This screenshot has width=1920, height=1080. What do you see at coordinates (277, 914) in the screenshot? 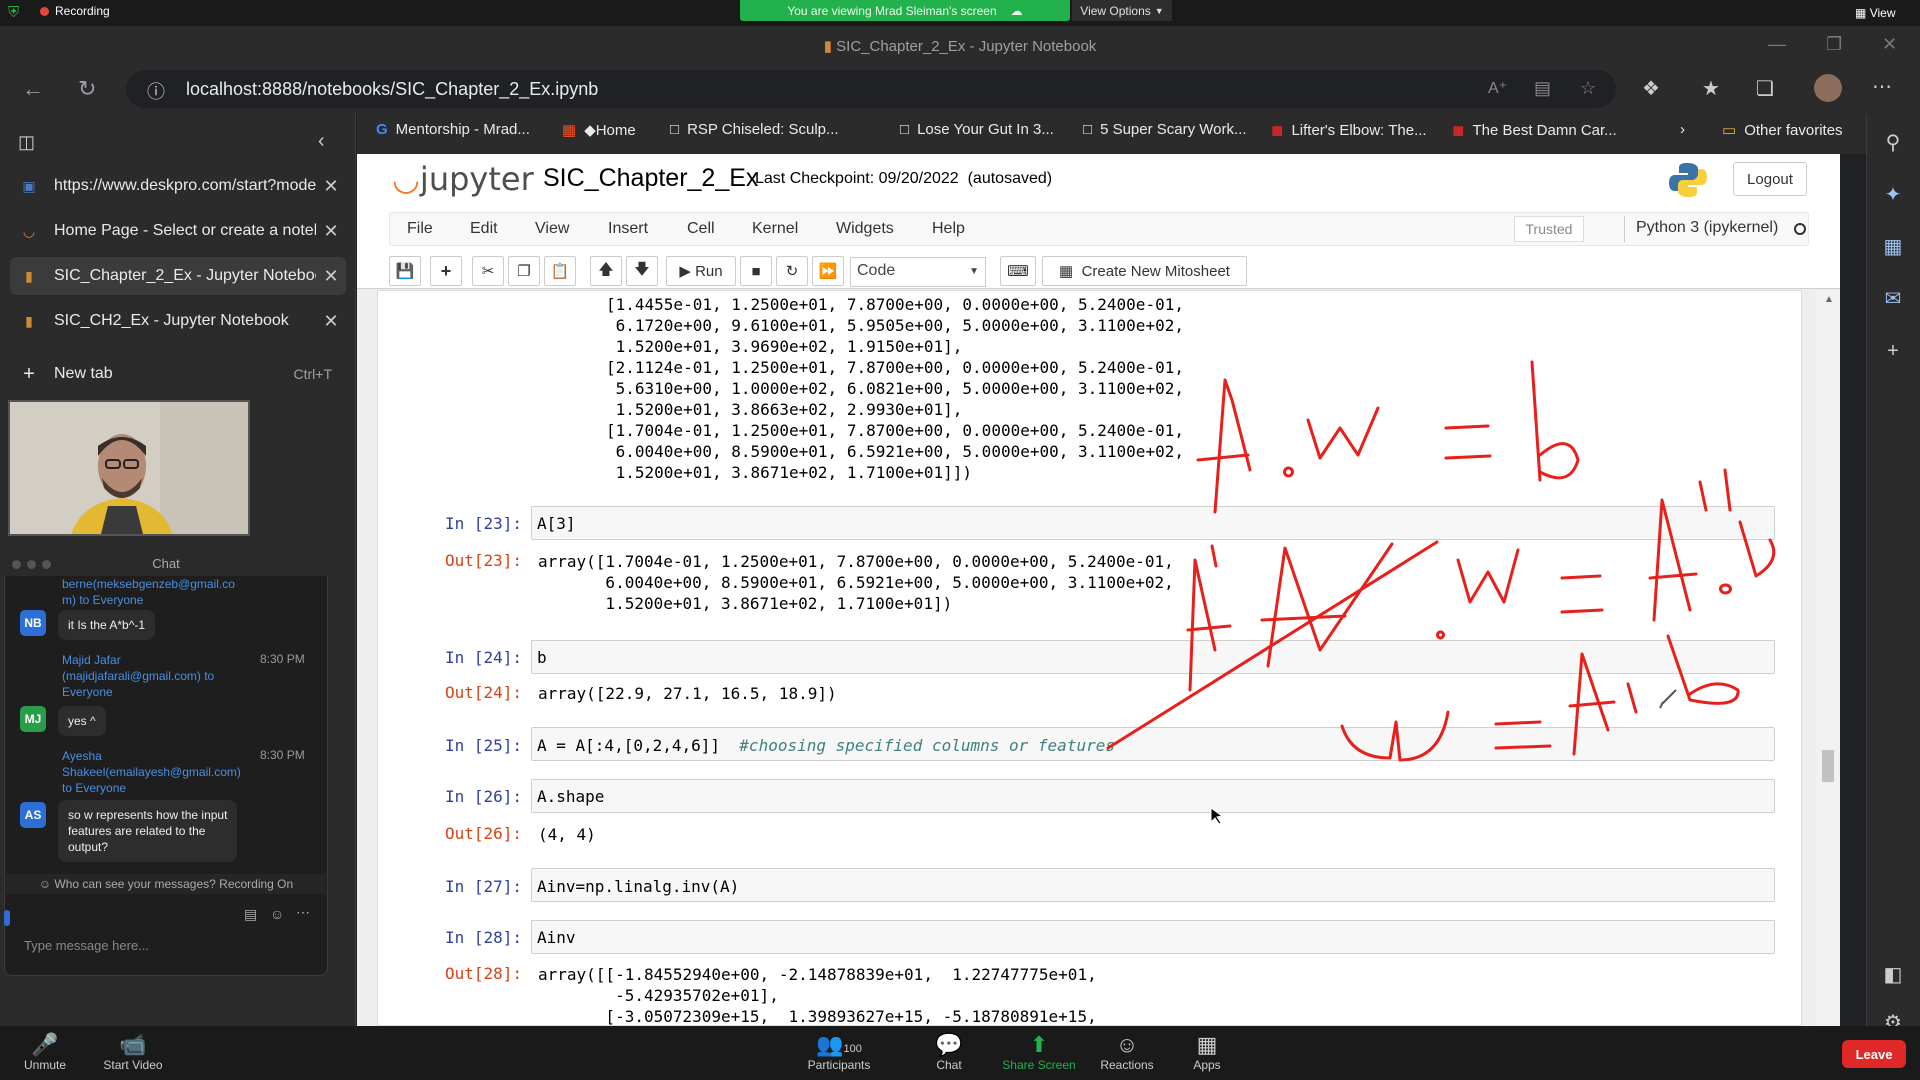
I see `emoji-icon: ☺` at bounding box center [277, 914].